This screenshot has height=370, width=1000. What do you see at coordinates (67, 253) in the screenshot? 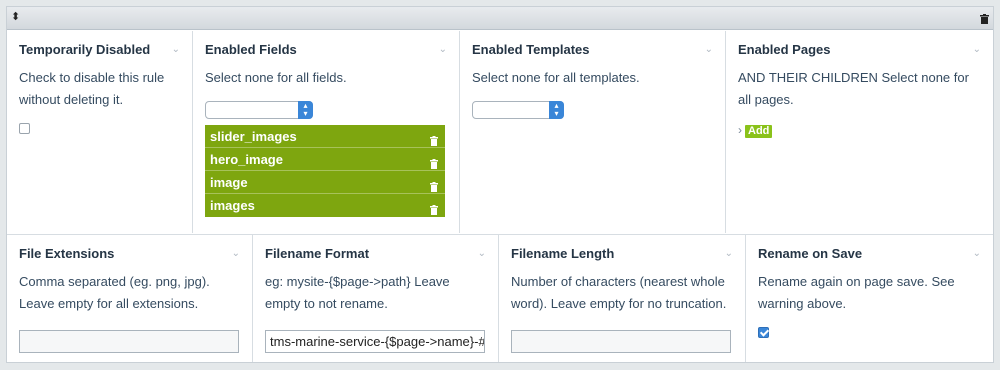
I see `file-extensions-title: File Extensions` at bounding box center [67, 253].